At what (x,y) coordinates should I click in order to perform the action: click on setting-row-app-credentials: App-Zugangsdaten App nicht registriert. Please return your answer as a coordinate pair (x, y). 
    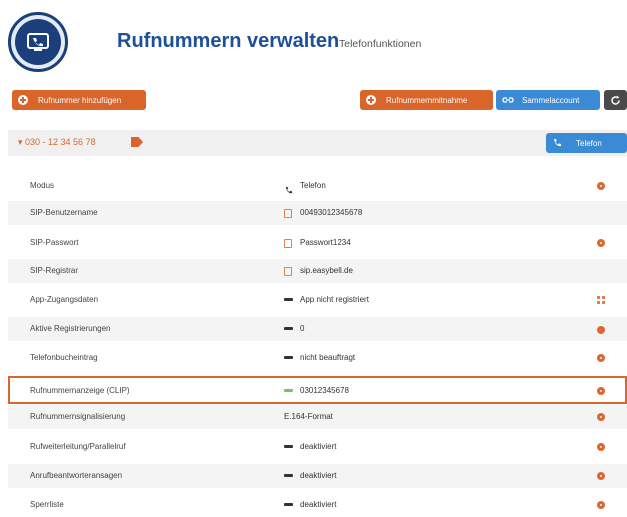
    Looking at the image, I should click on (317, 300).